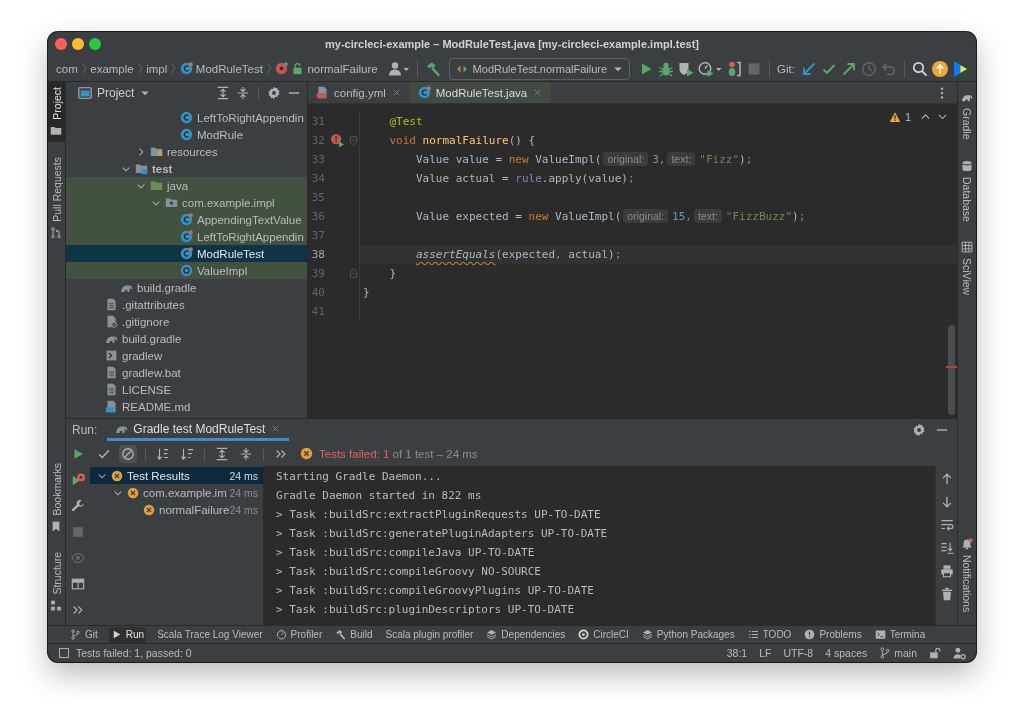 Image resolution: width=1024 pixels, height=726 pixels. I want to click on wrap-icon, so click(946, 525).